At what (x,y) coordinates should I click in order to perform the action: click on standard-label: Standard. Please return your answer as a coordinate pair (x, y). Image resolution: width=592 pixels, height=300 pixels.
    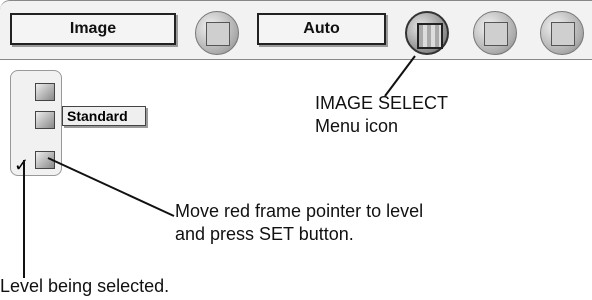
    Looking at the image, I should click on (104, 116).